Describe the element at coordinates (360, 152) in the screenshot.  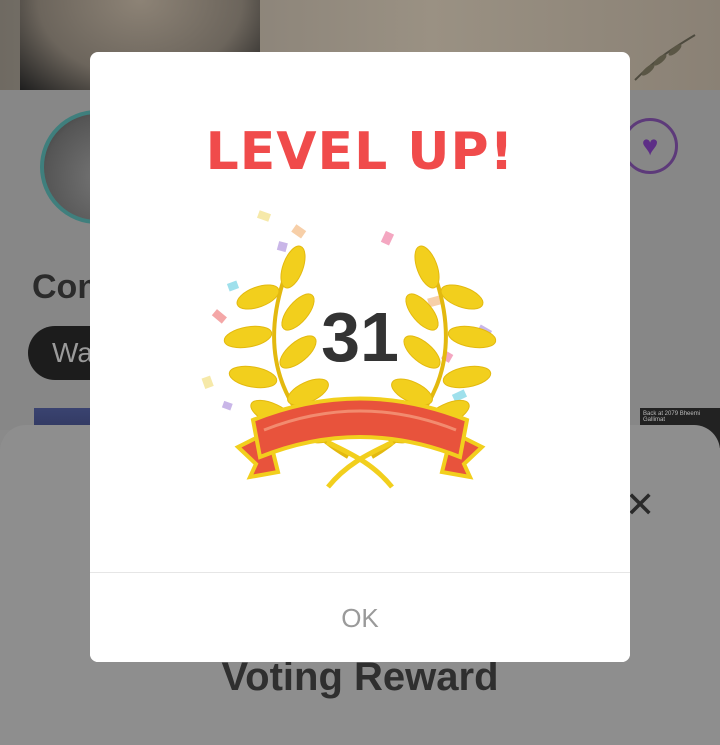
I see `dialog-title: LEVEL UP!` at that location.